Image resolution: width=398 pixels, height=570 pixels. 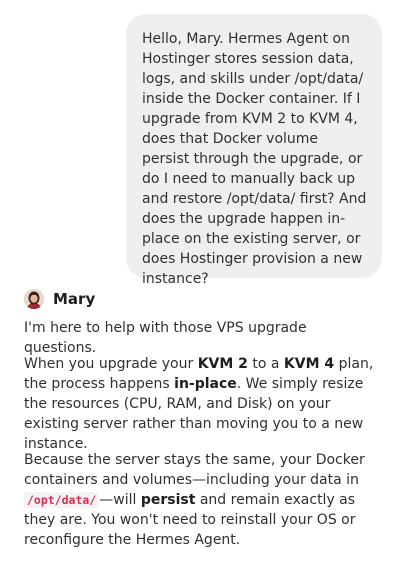 I want to click on bold-text: persist, so click(x=168, y=500).